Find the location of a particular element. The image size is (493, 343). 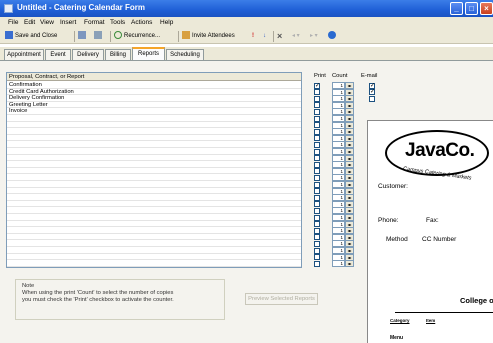

tab-appointment: Appointment is located at coordinates (24, 54).